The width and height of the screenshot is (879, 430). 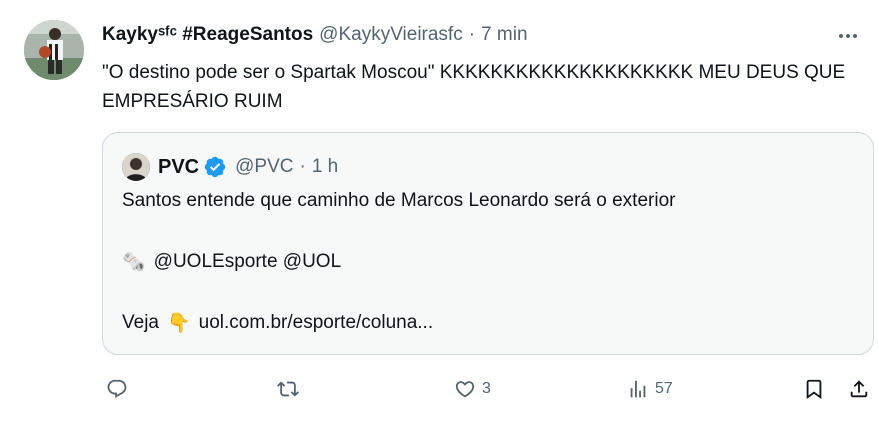 I want to click on share-icon, so click(x=859, y=389).